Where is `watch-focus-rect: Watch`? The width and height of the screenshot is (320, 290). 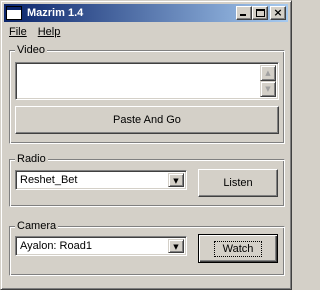
watch-focus-rect: Watch is located at coordinates (238, 248).